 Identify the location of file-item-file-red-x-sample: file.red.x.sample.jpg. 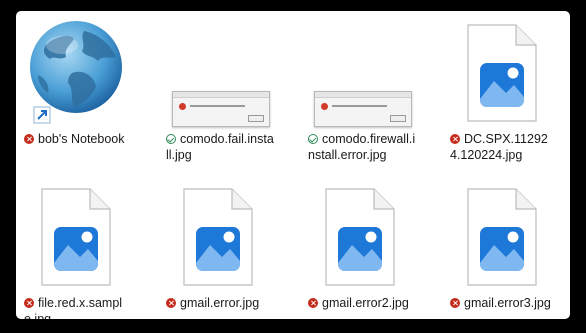
(76, 249).